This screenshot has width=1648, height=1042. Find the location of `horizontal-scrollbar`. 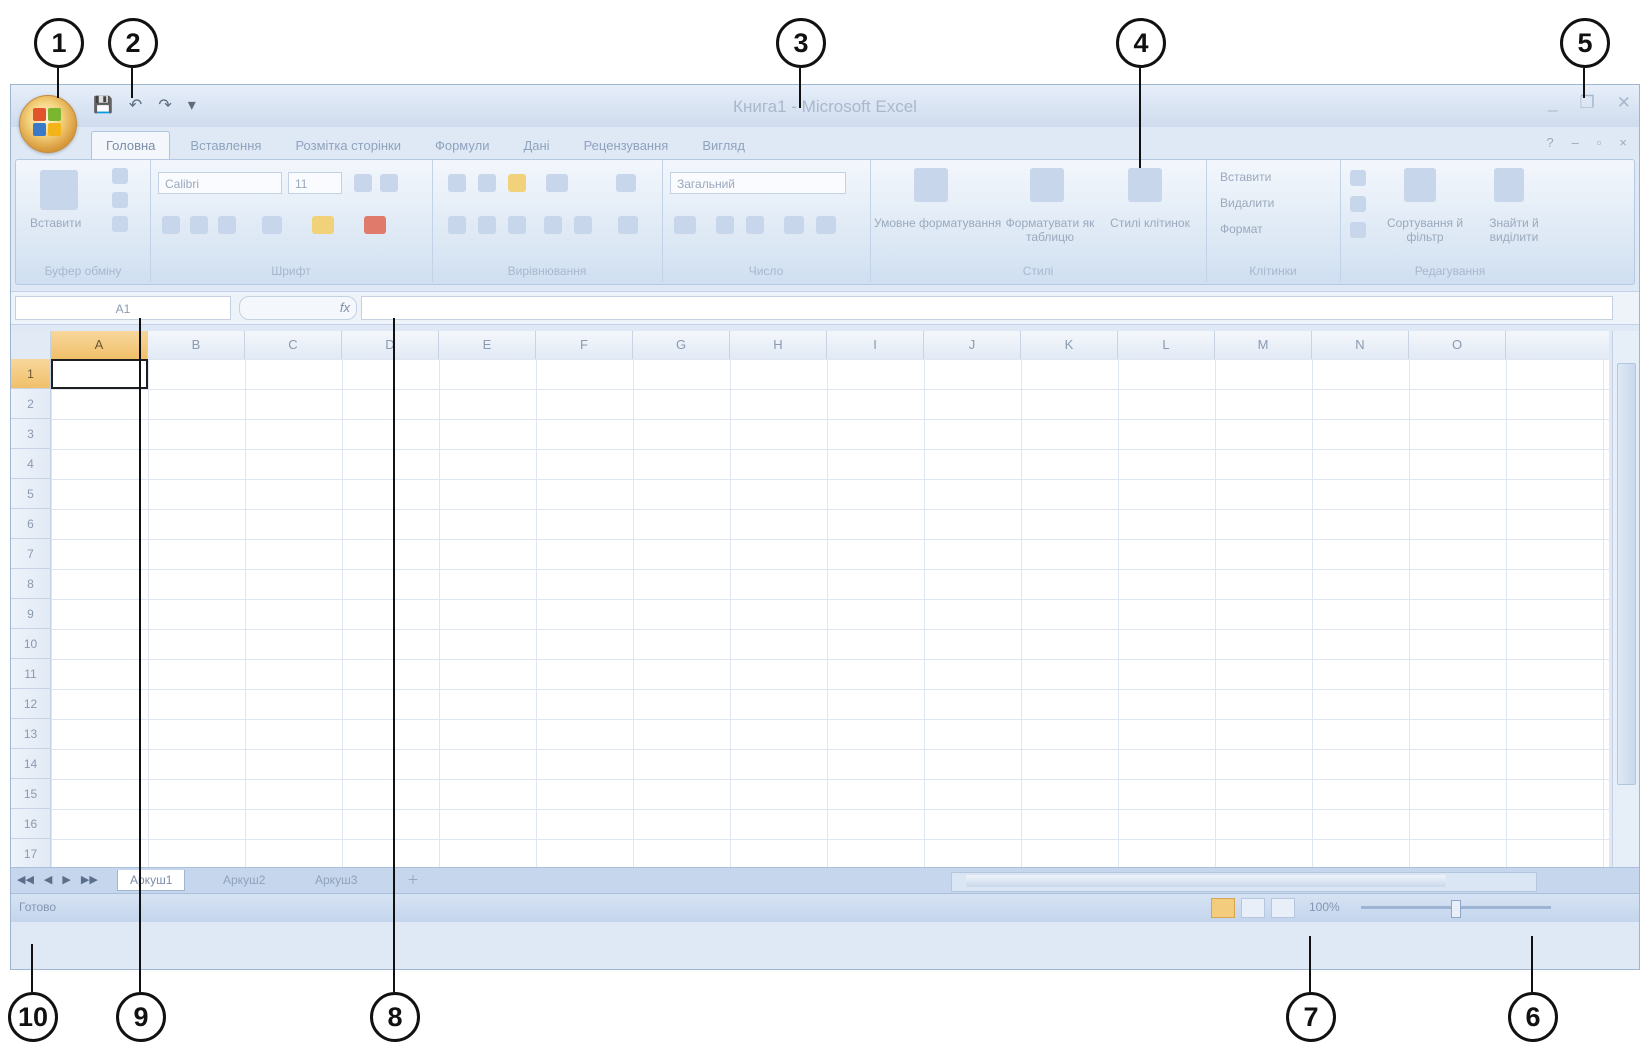

horizontal-scrollbar is located at coordinates (1244, 882).